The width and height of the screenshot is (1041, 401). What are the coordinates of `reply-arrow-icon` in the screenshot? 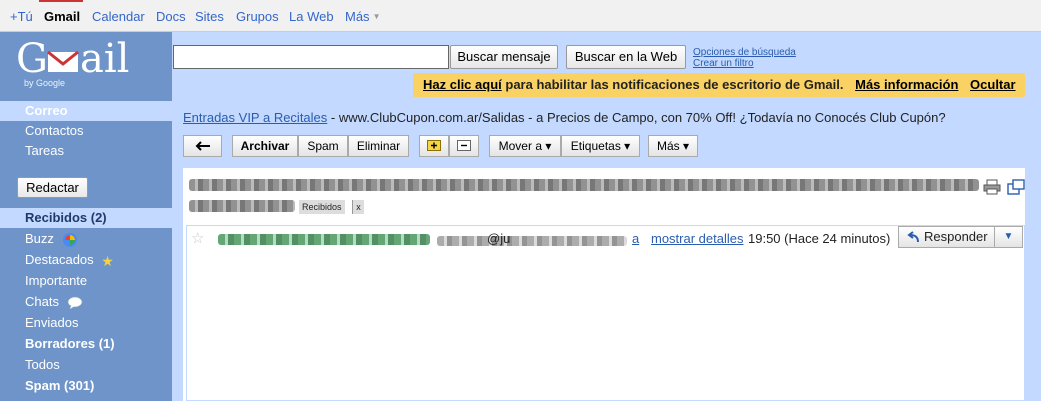 It's located at (913, 237).